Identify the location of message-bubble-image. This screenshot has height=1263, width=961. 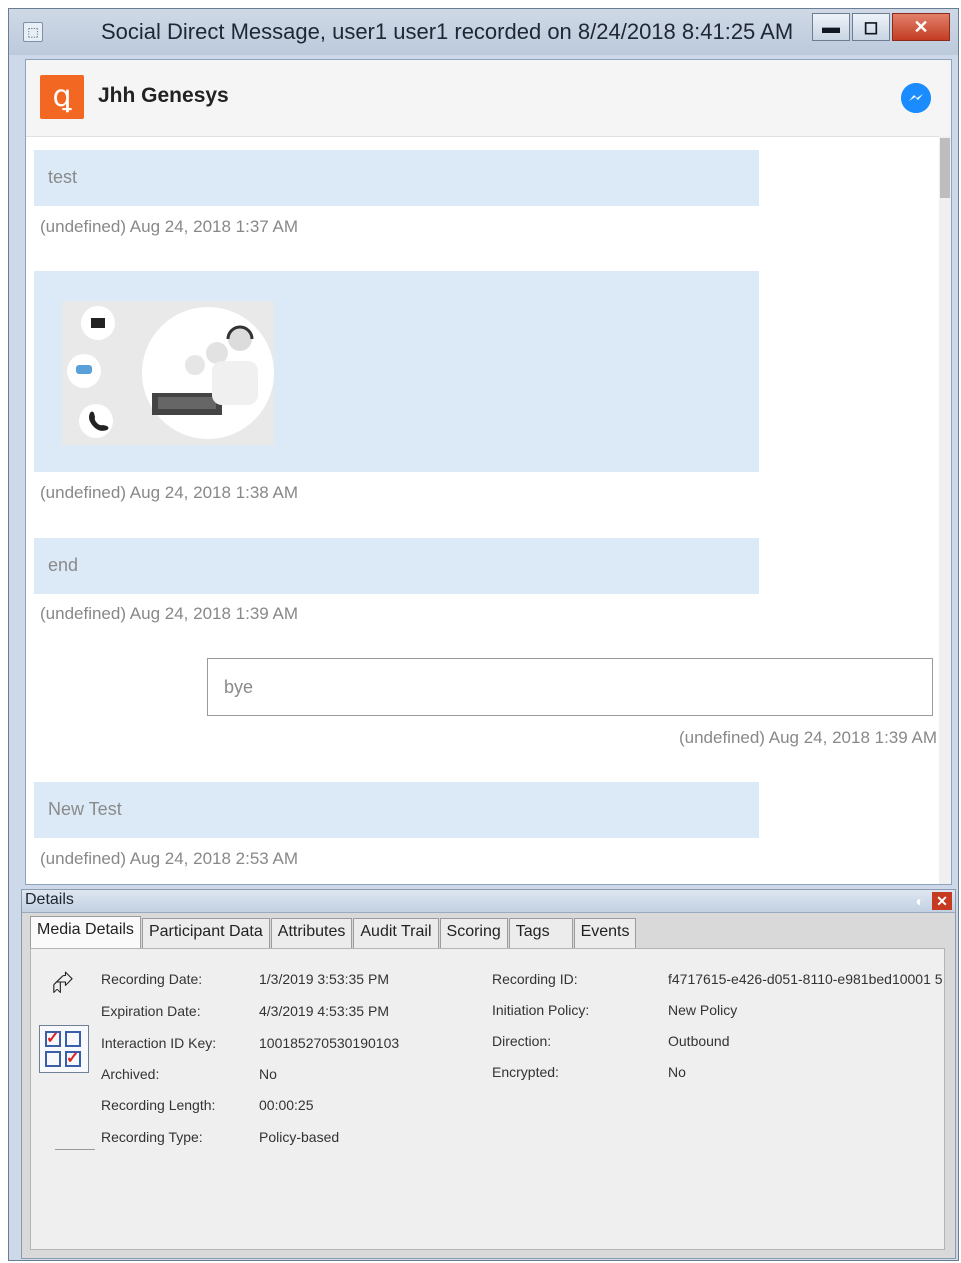
(396, 371).